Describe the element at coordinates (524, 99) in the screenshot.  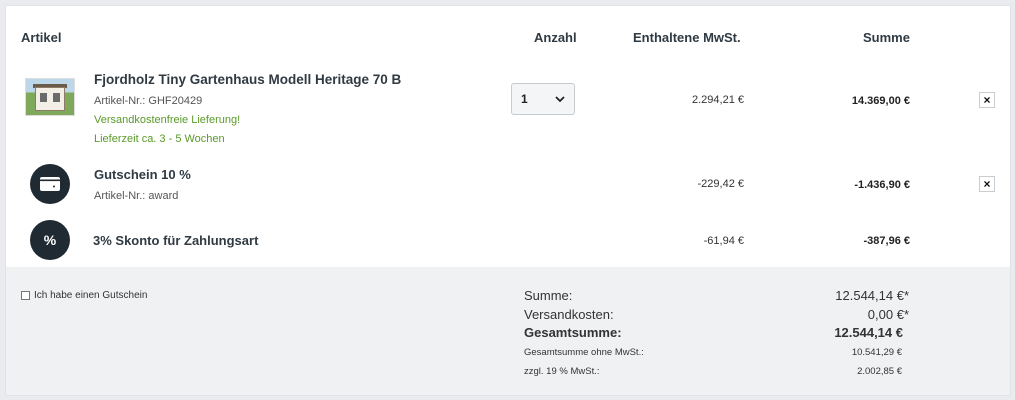
I see `quantity-value: 1` at that location.